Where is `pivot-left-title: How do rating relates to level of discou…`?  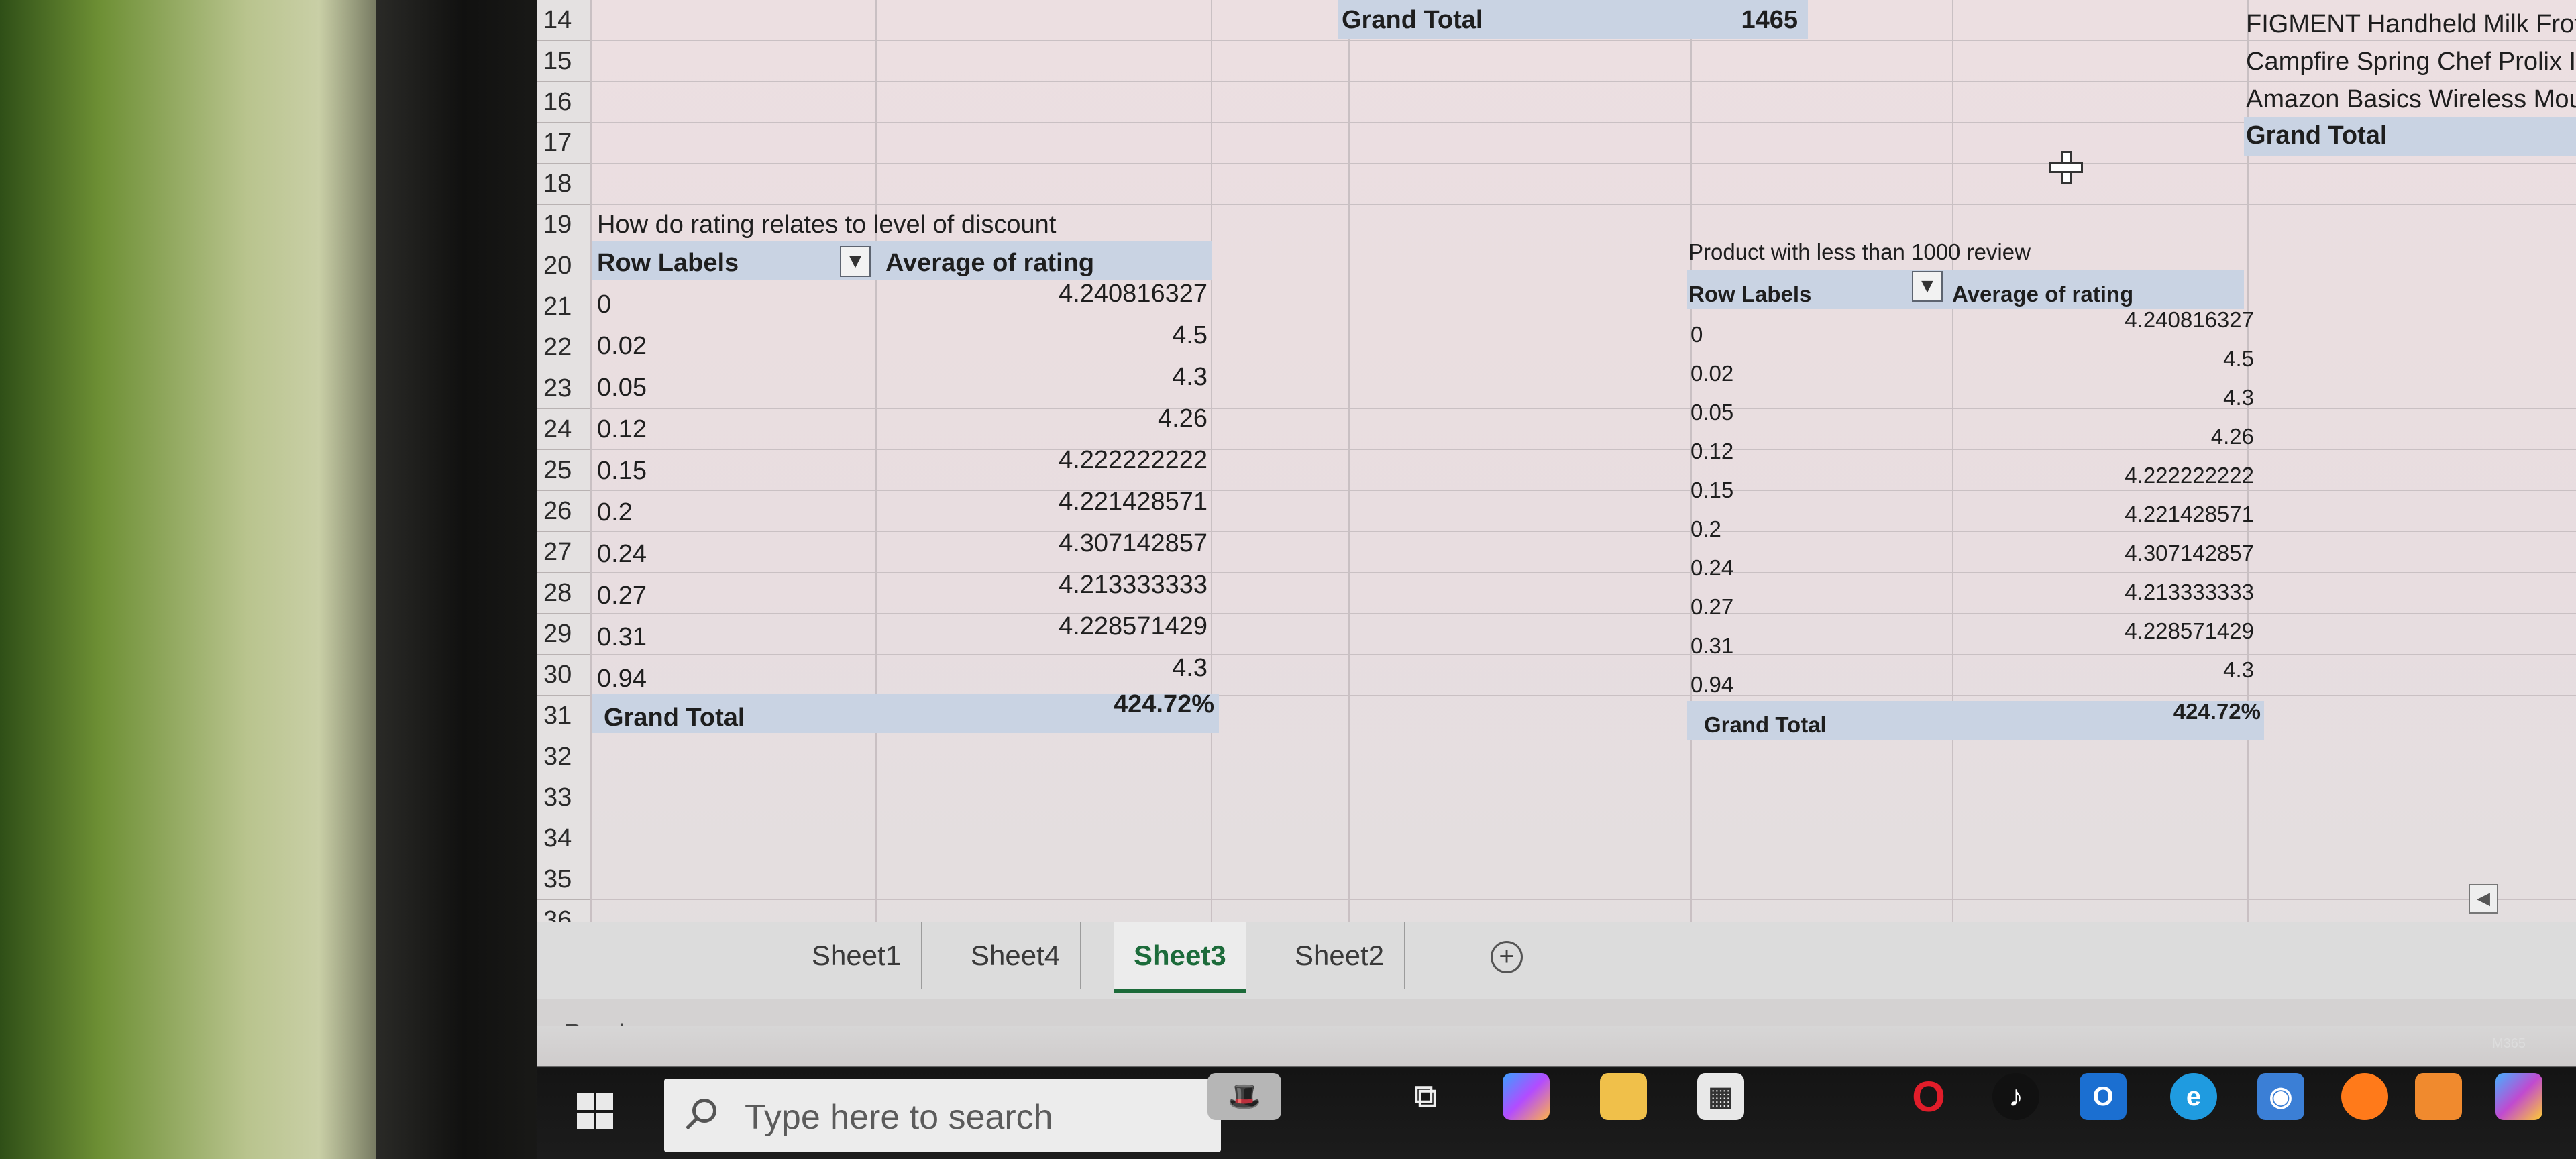 pivot-left-title: How do rating relates to level of discou… is located at coordinates (826, 225).